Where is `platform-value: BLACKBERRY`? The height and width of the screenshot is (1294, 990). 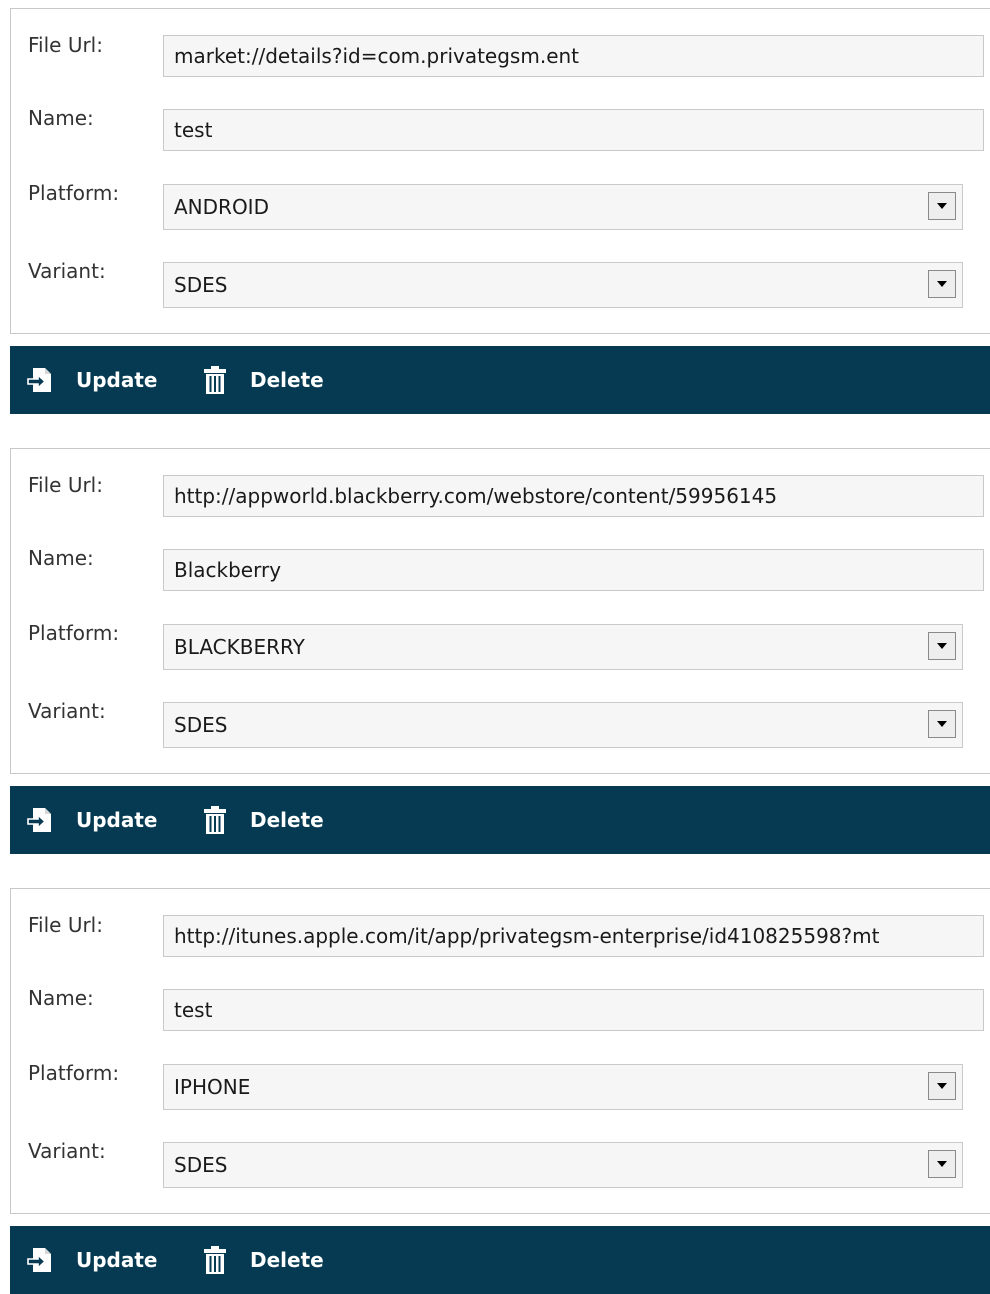
platform-value: BLACKBERRY is located at coordinates (239, 647).